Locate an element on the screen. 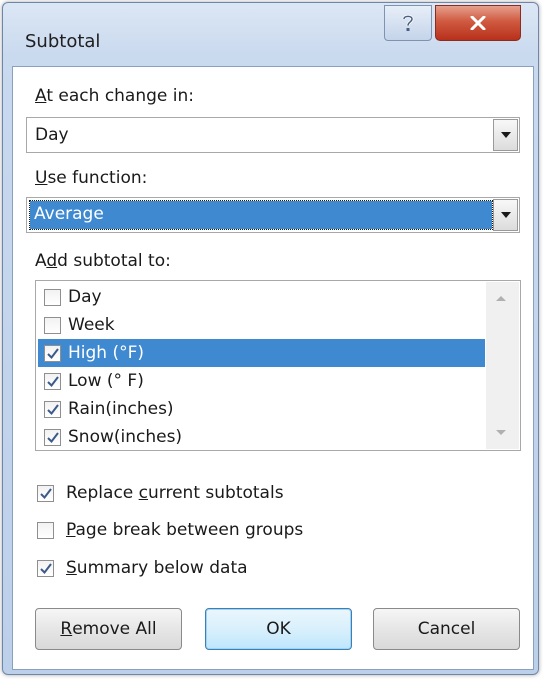 This screenshot has width=543, height=679. checkbox-rain is located at coordinates (52, 409).